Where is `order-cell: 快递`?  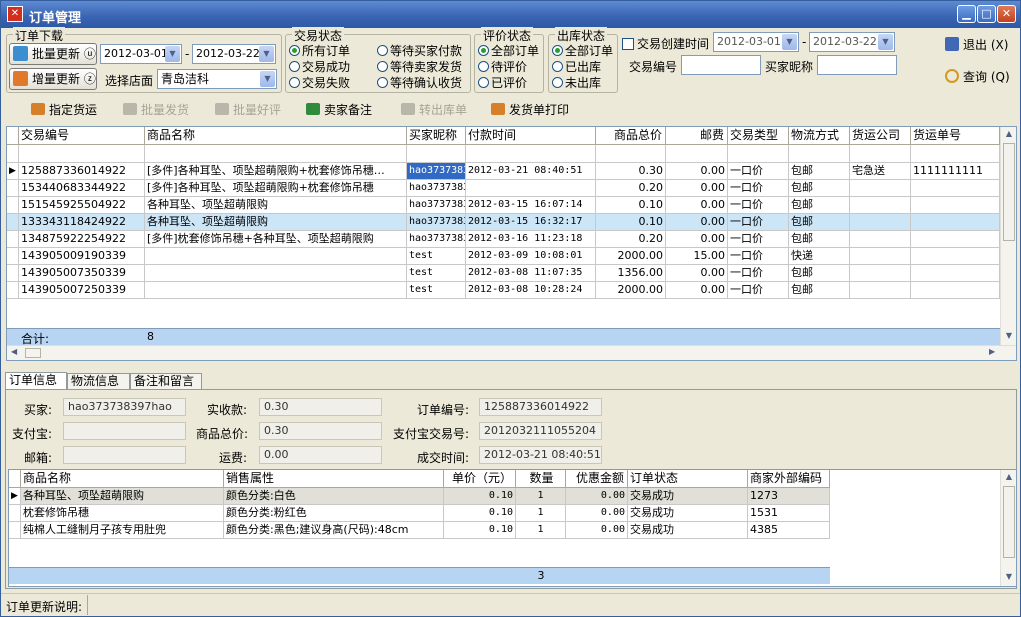 order-cell: 快递 is located at coordinates (819, 256).